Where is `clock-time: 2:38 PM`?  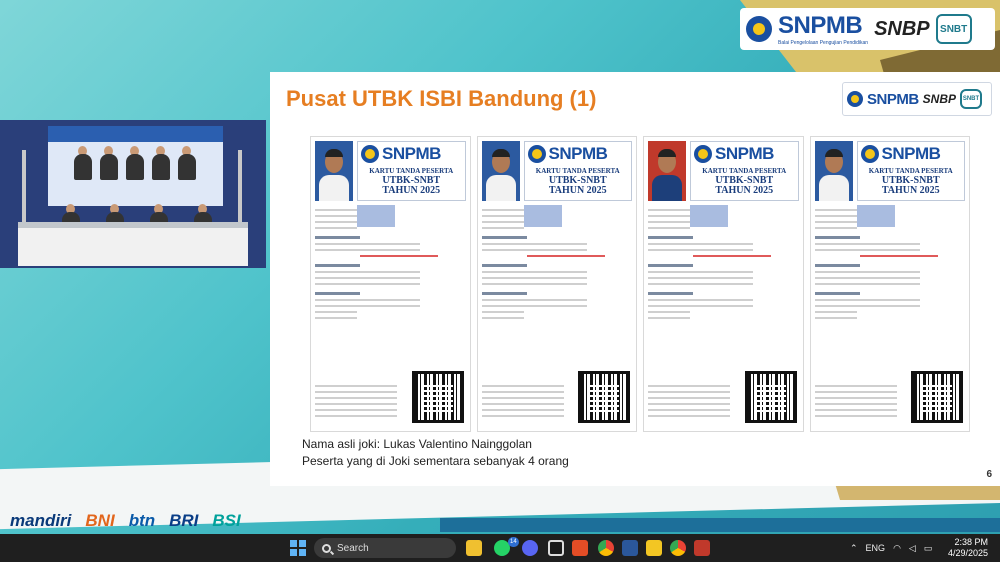
clock-time: 2:38 PM is located at coordinates (971, 542).